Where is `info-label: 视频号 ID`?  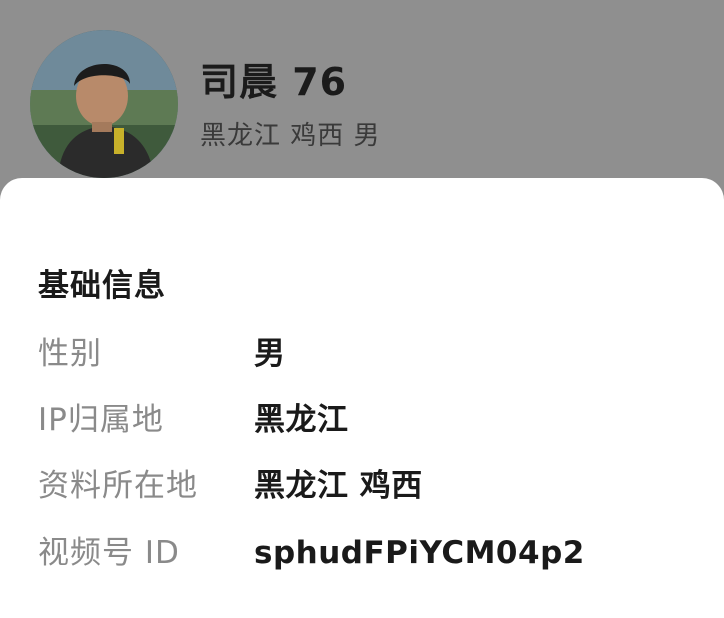 info-label: 视频号 ID is located at coordinates (109, 553).